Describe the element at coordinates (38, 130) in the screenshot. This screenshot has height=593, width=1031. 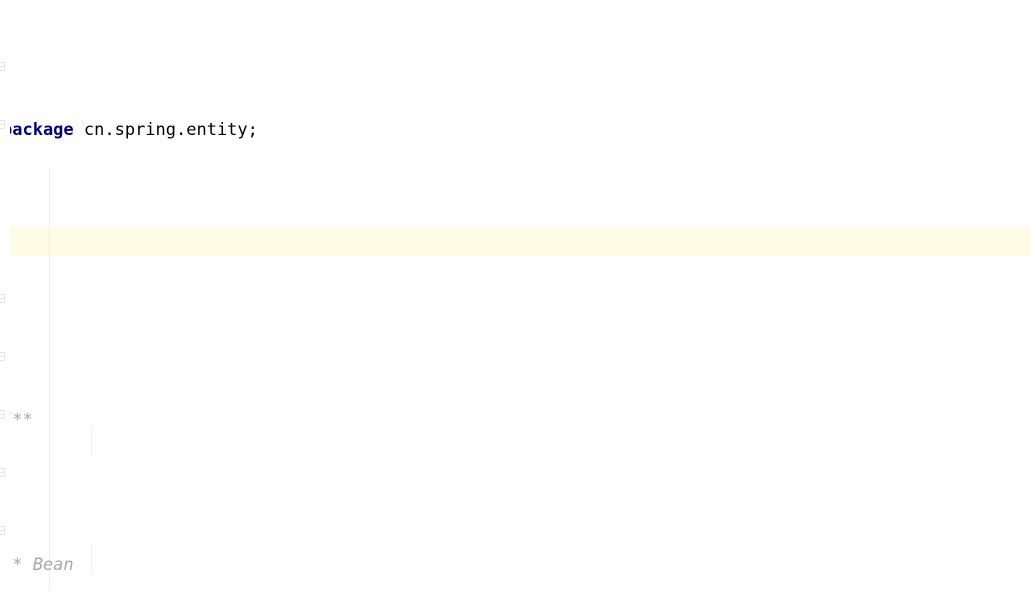
I see `keyword-package: package` at that location.